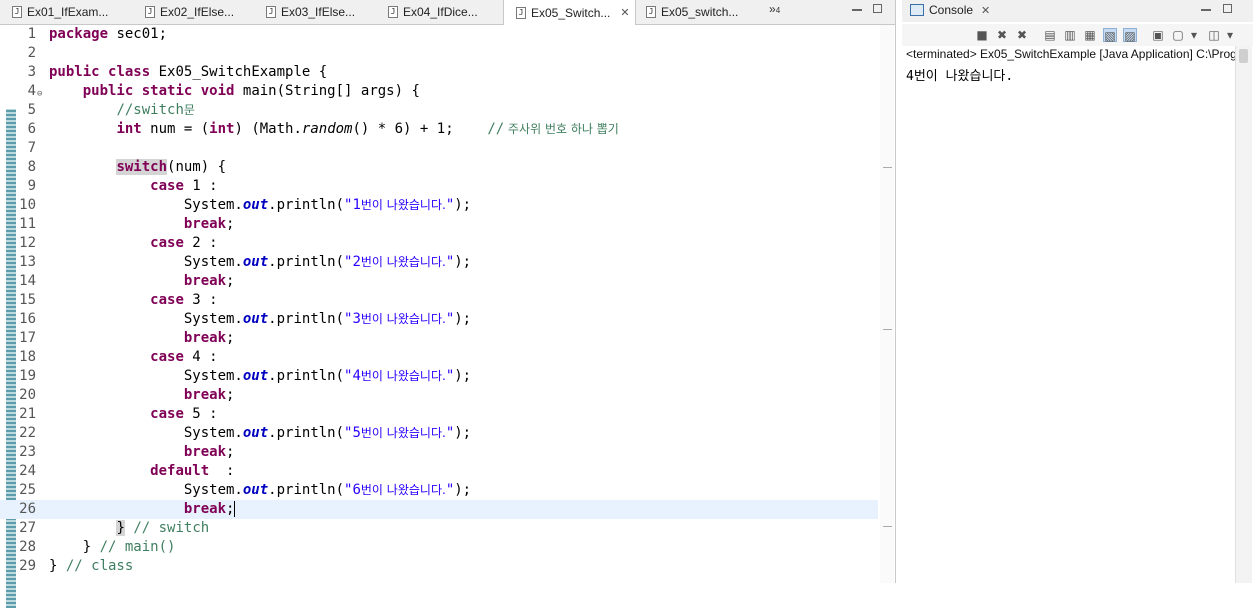 Image resolution: width=1253 pixels, height=608 pixels. Describe the element at coordinates (1214, 35) in the screenshot. I see `open-console-icon: ◫` at that location.